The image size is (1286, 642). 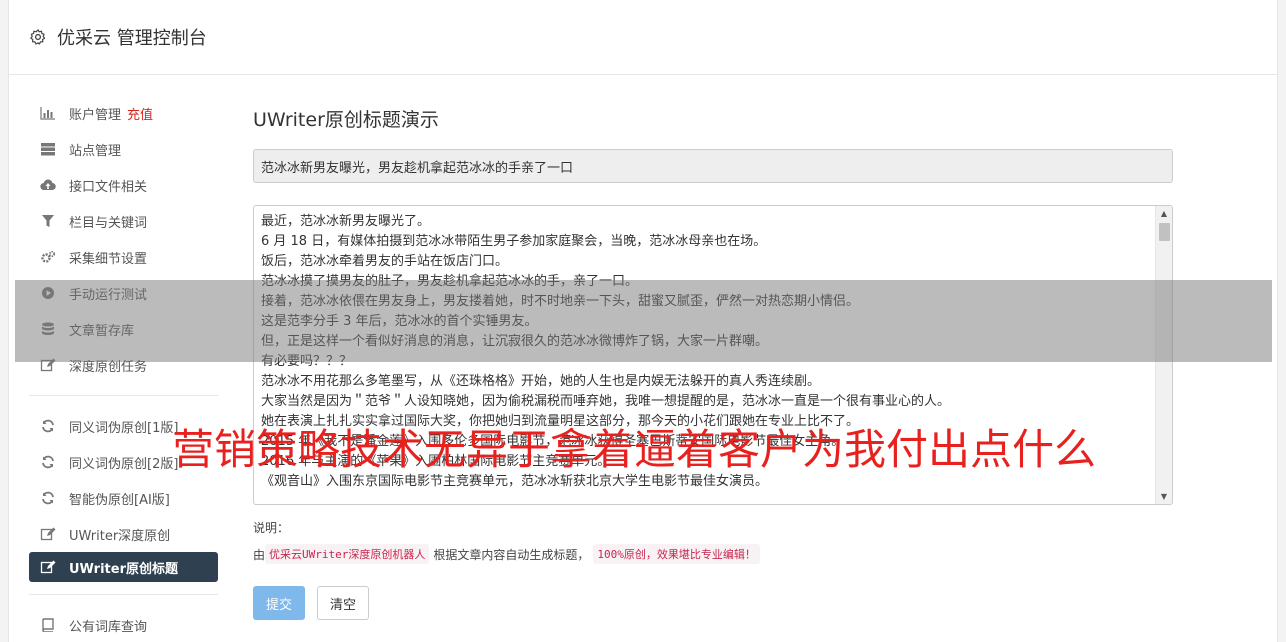 What do you see at coordinates (346, 120) in the screenshot?
I see `page-title: UWriter原创标题演示` at bounding box center [346, 120].